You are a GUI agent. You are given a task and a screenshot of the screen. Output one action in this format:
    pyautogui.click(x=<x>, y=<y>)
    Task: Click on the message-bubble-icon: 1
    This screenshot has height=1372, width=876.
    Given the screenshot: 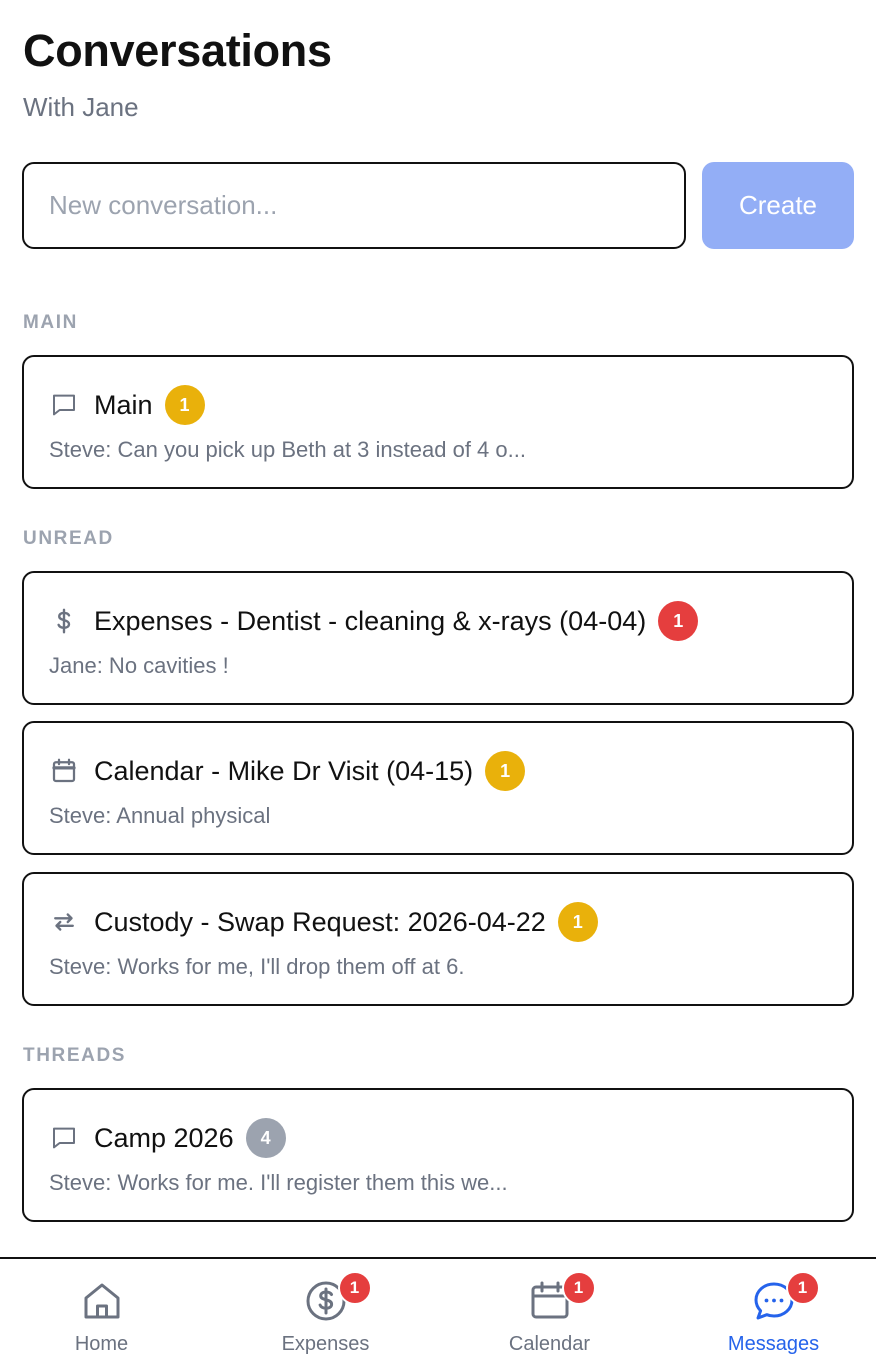 What is the action you would take?
    pyautogui.click(x=785, y=1298)
    